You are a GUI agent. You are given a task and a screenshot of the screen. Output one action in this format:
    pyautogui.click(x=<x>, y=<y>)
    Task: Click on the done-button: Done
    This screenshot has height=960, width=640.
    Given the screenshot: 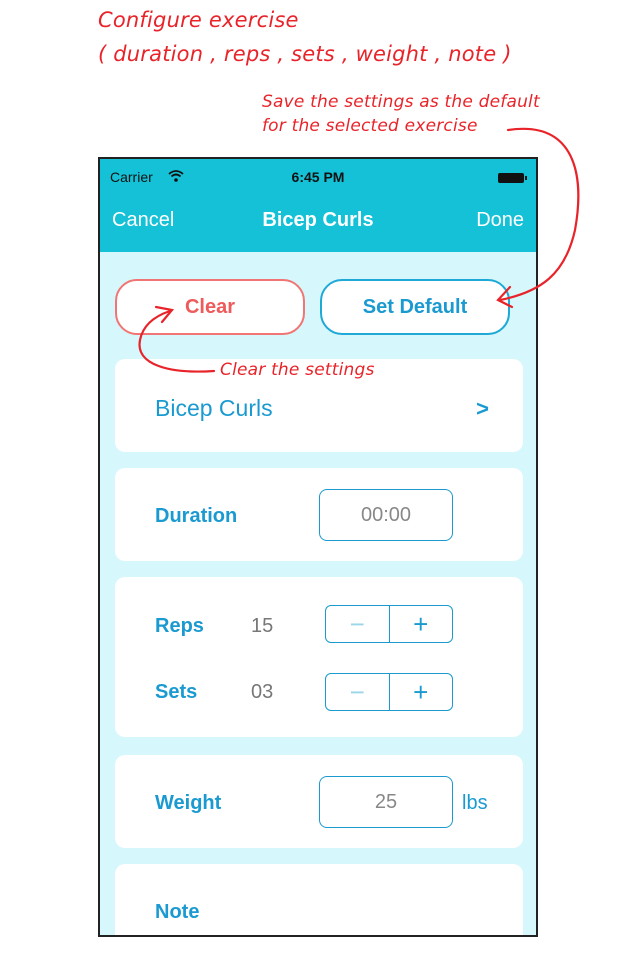 What is the action you would take?
    pyautogui.click(x=500, y=220)
    